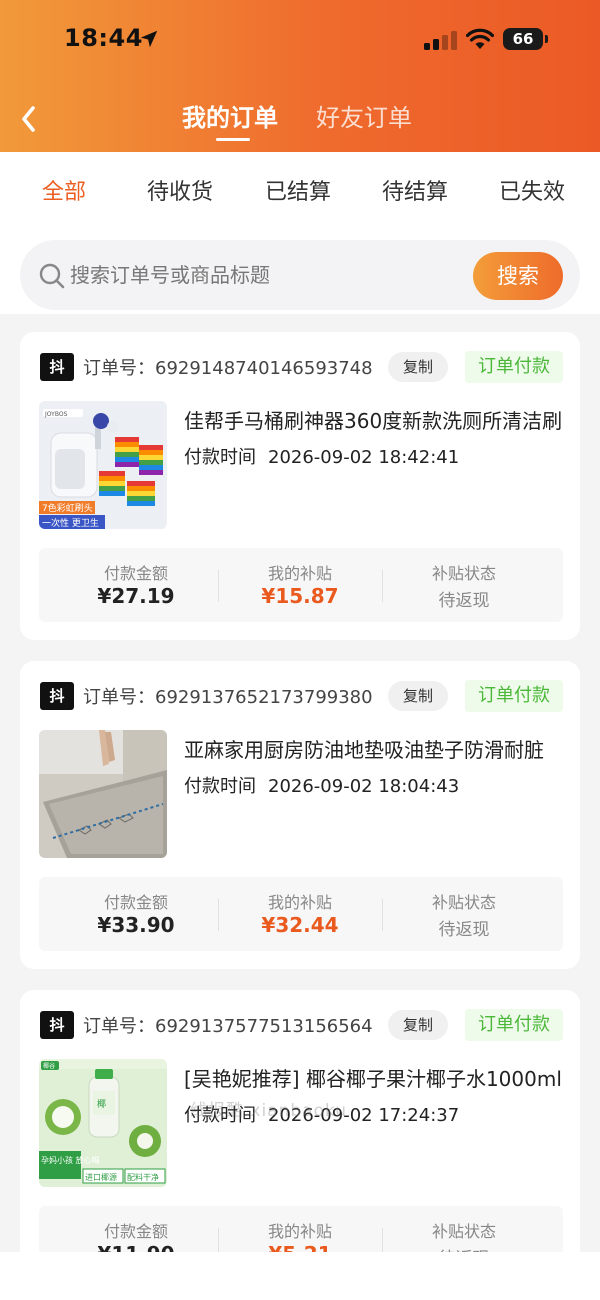 This screenshot has width=600, height=1300. What do you see at coordinates (364, 786) in the screenshot?
I see `payment-time-value: 2026-09-02 18:04:43` at bounding box center [364, 786].